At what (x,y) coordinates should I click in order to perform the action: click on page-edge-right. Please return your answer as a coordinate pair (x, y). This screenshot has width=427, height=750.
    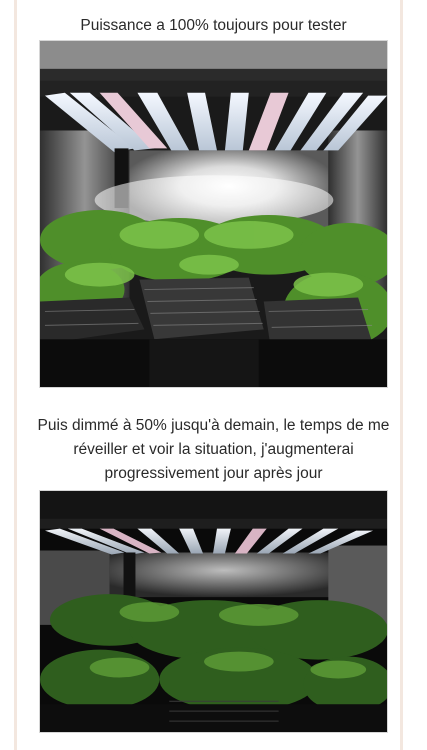
    Looking at the image, I should click on (401, 375).